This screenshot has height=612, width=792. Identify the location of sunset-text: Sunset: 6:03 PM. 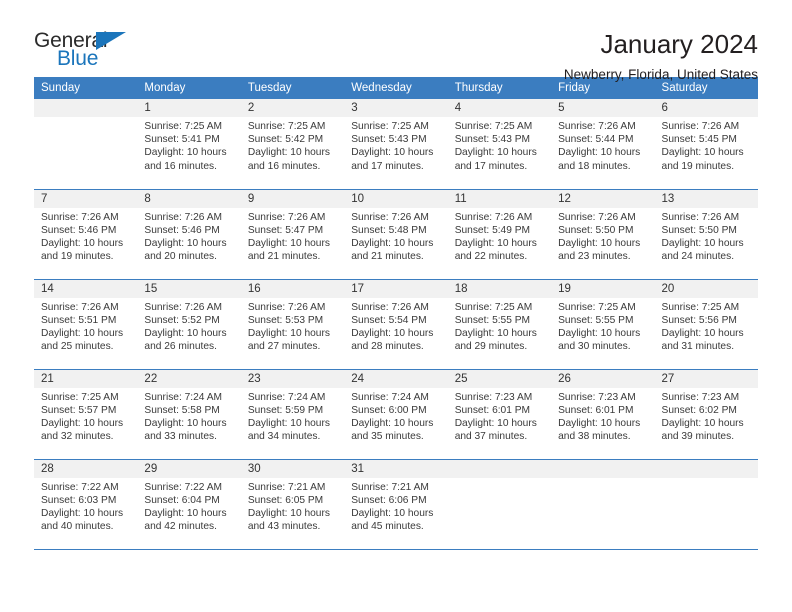
(79, 500).